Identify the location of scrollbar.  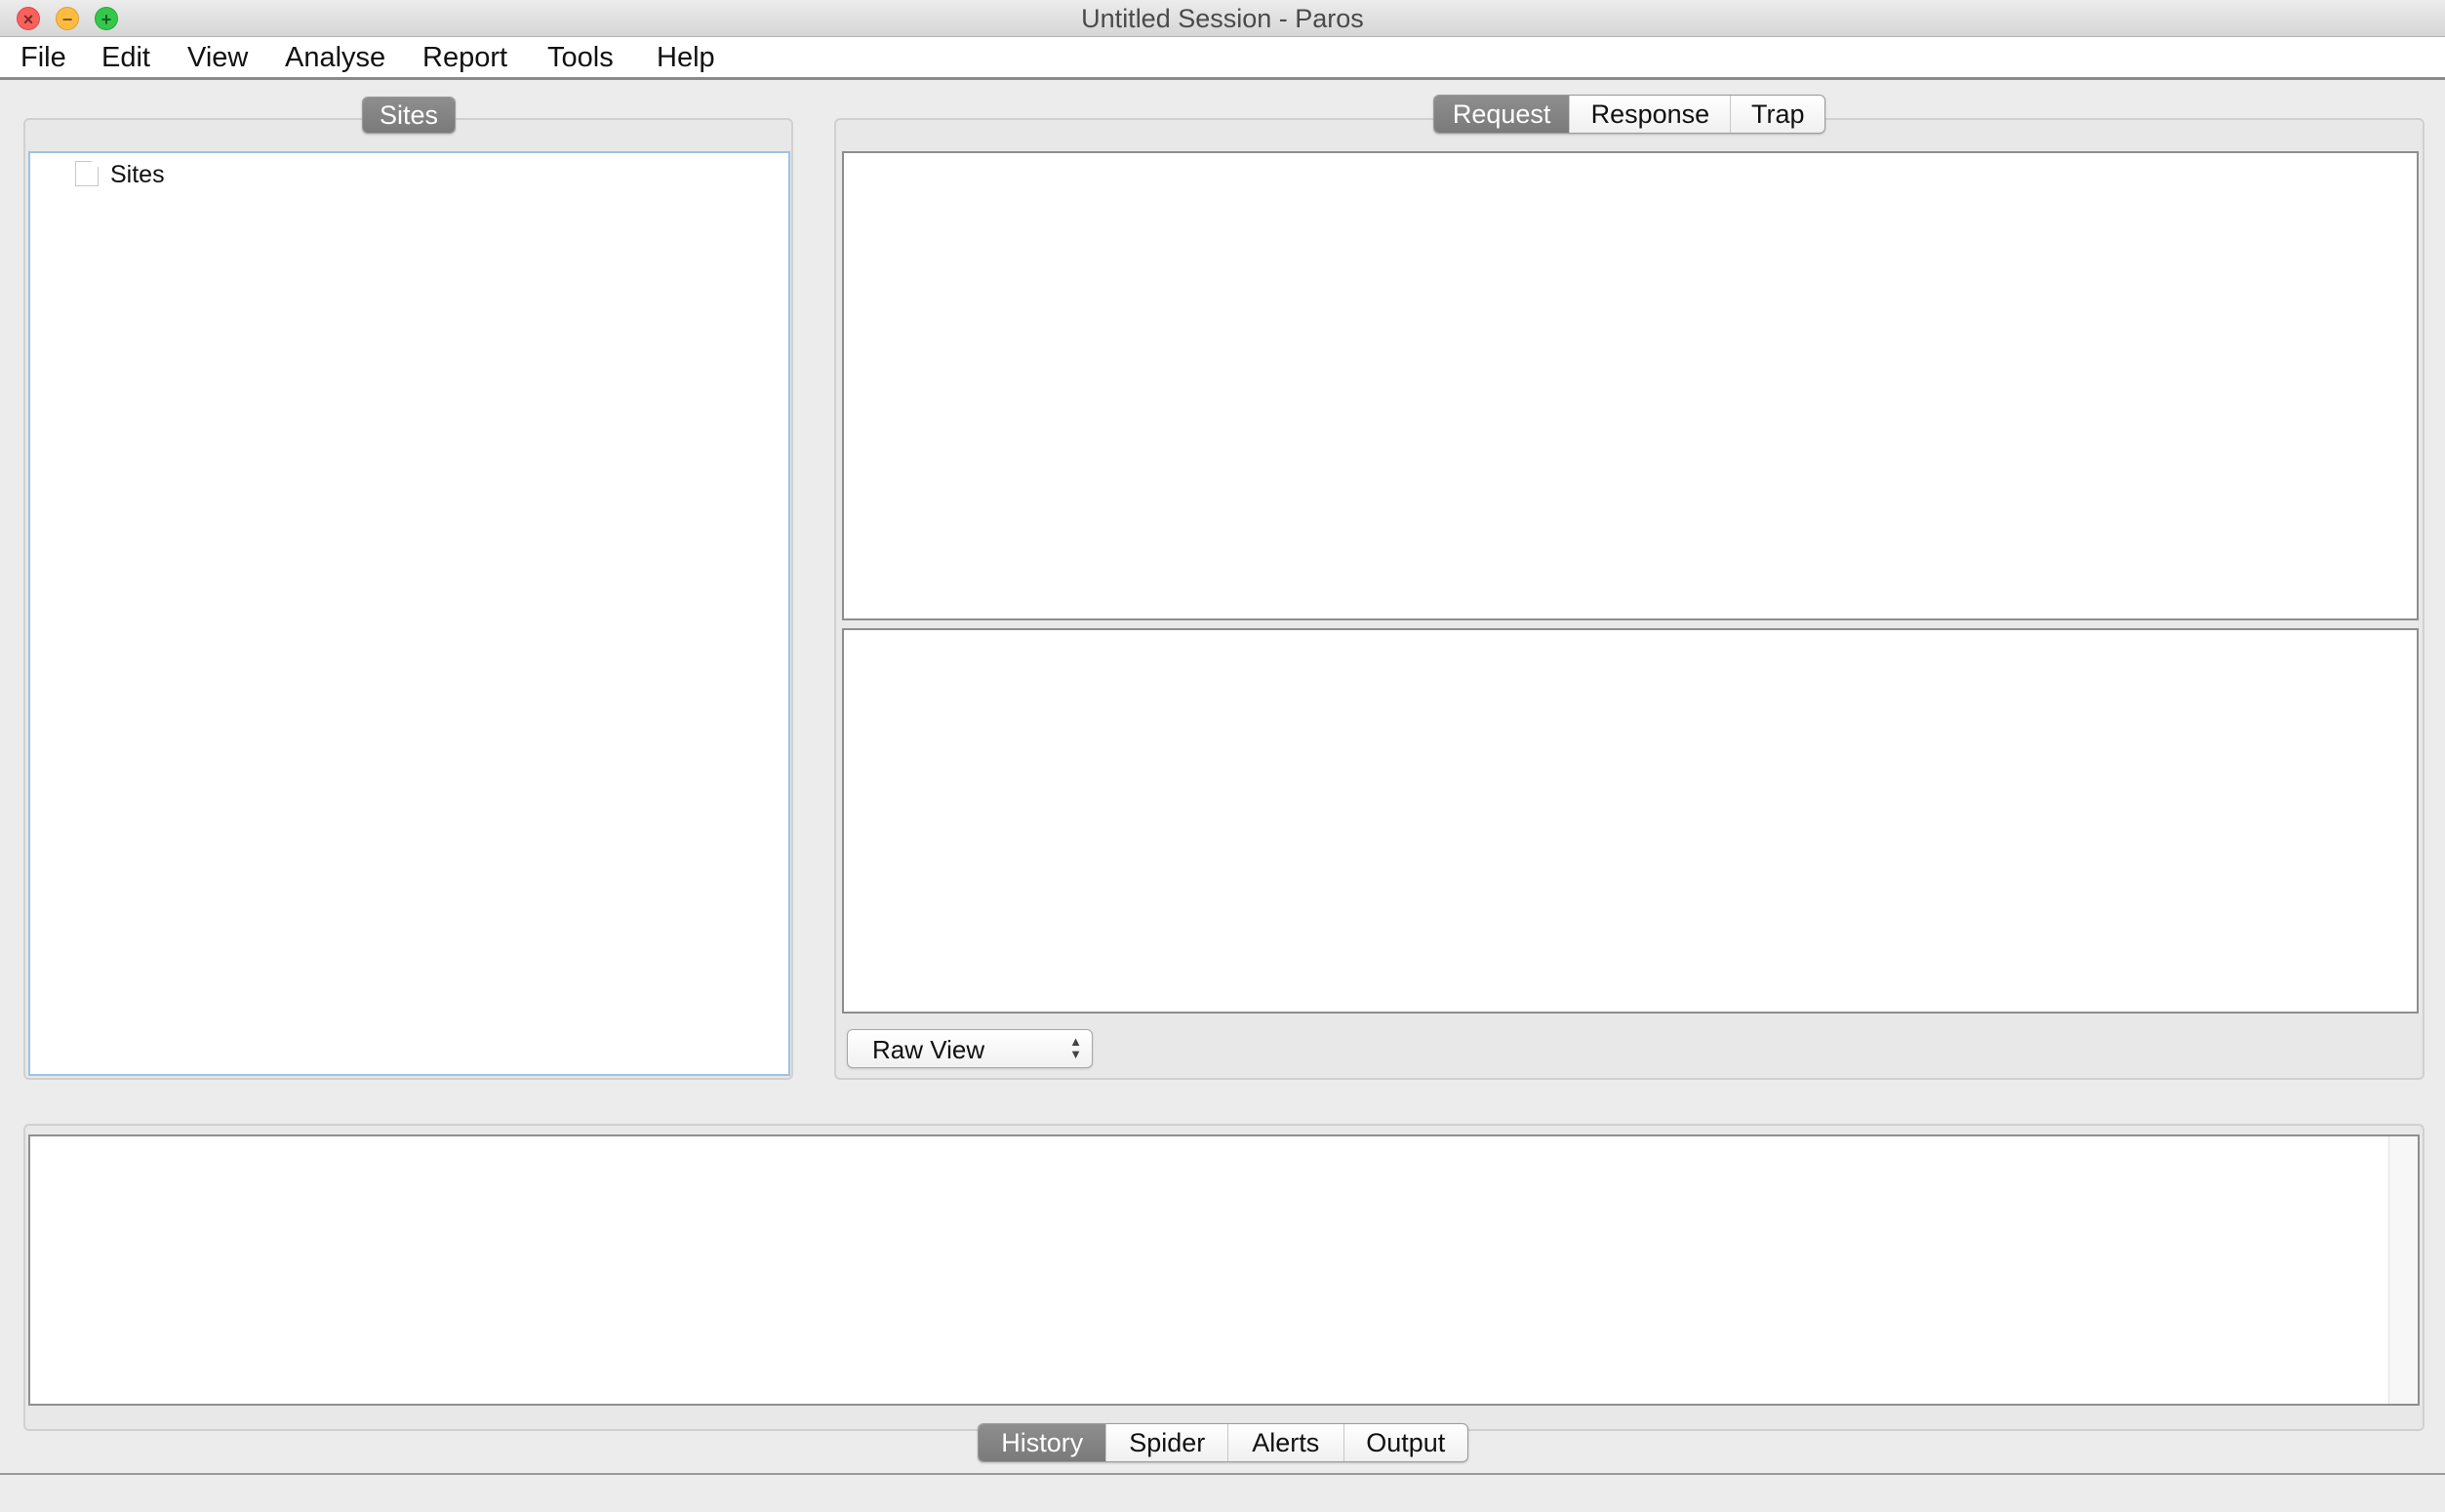
(2403, 1270).